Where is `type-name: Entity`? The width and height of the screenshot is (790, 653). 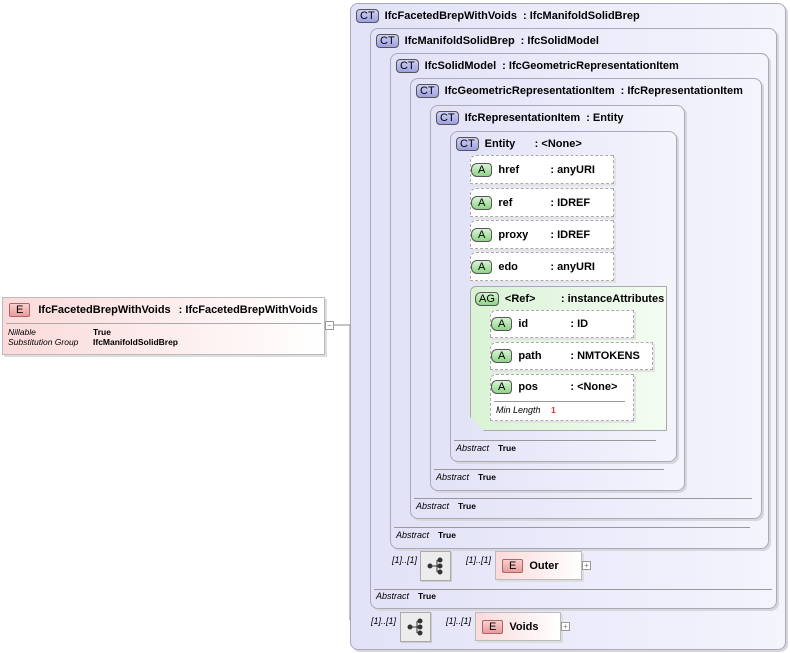
type-name: Entity is located at coordinates (500, 144).